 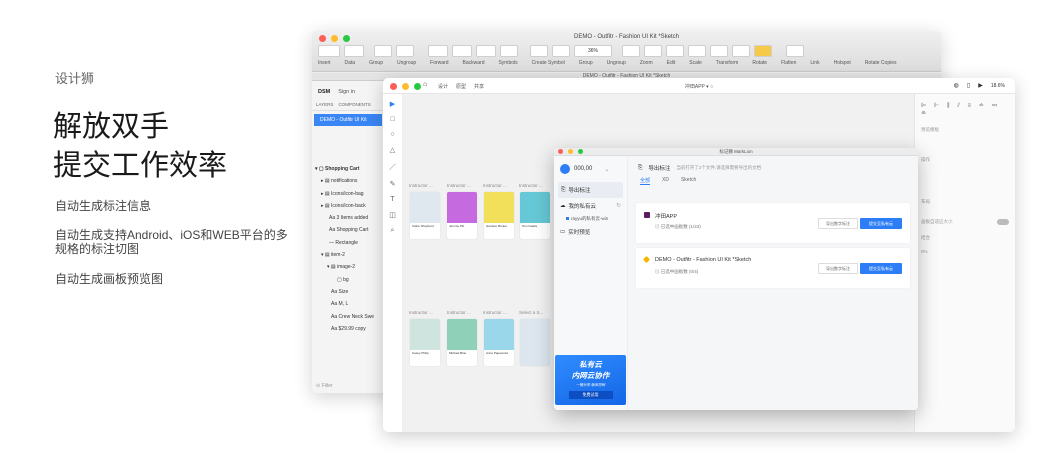 What do you see at coordinates (535, 342) in the screenshot?
I see `artboard` at bounding box center [535, 342].